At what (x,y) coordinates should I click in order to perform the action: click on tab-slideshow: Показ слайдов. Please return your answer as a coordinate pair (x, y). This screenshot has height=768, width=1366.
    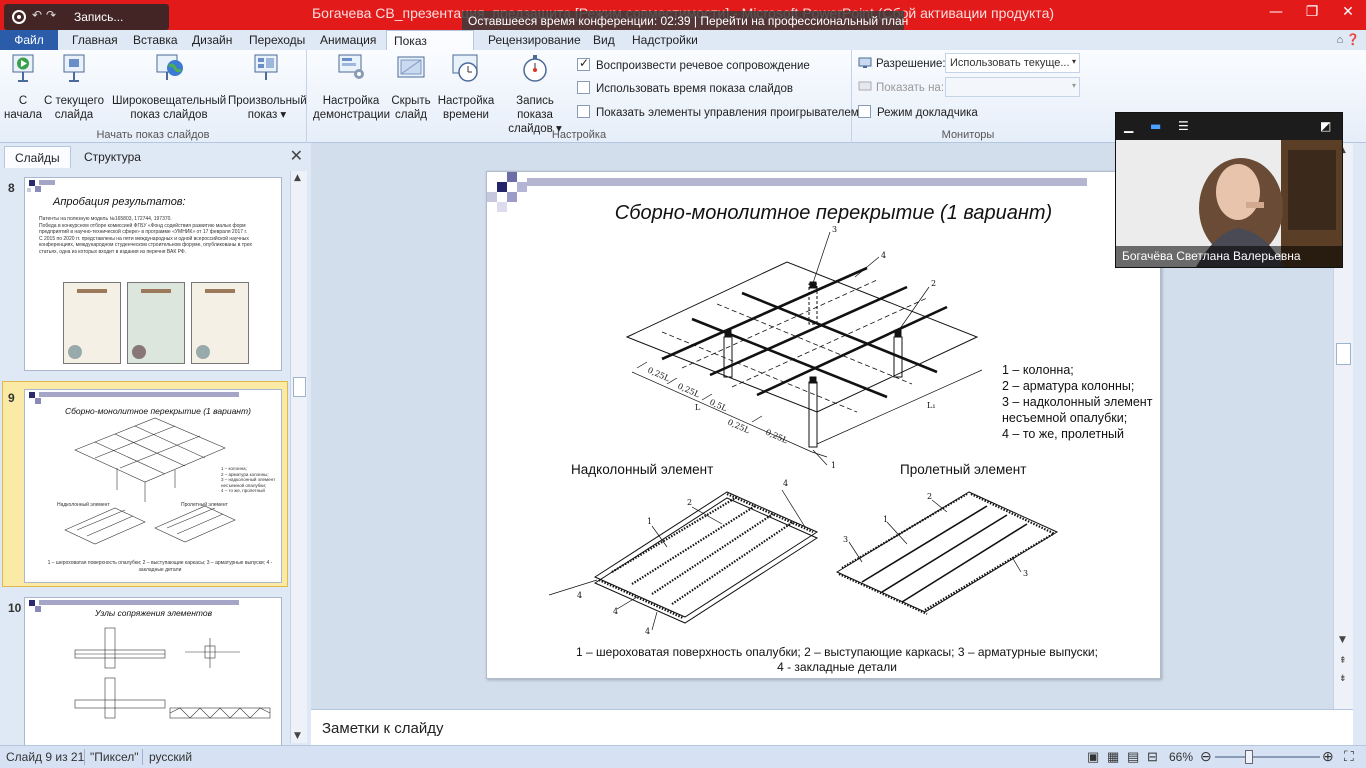
    Looking at the image, I should click on (430, 46).